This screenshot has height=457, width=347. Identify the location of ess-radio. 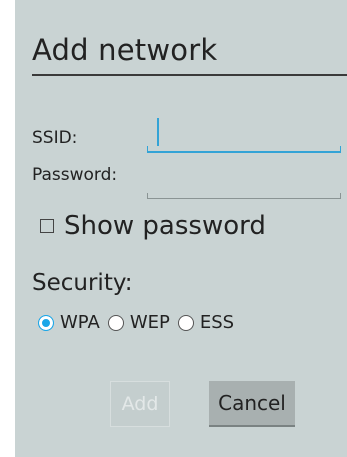
(185, 322).